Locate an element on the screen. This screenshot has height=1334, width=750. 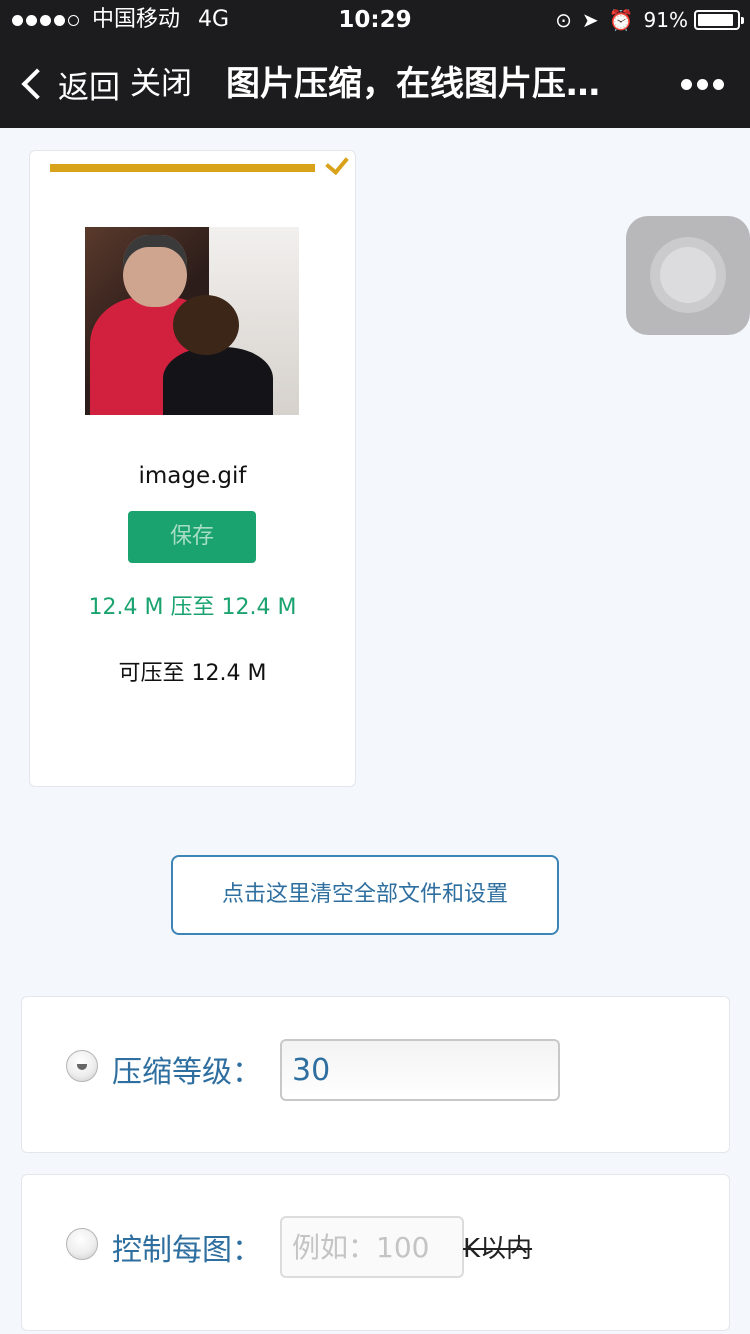
battery-level is located at coordinates (715, 20).